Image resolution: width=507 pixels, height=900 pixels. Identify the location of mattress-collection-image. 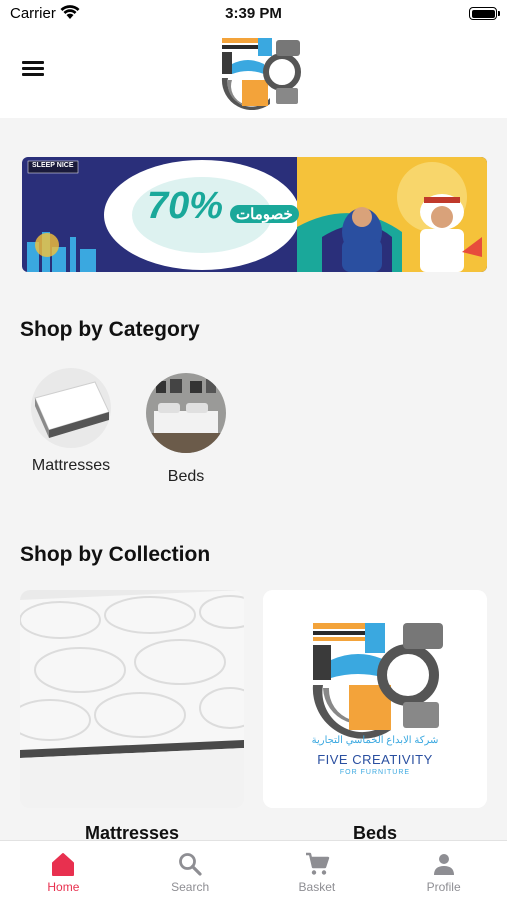
(132, 699).